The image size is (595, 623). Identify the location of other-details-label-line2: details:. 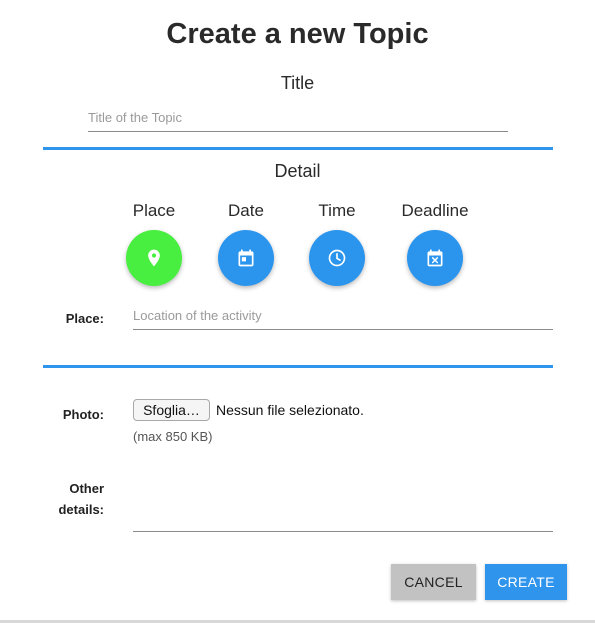
(81, 509).